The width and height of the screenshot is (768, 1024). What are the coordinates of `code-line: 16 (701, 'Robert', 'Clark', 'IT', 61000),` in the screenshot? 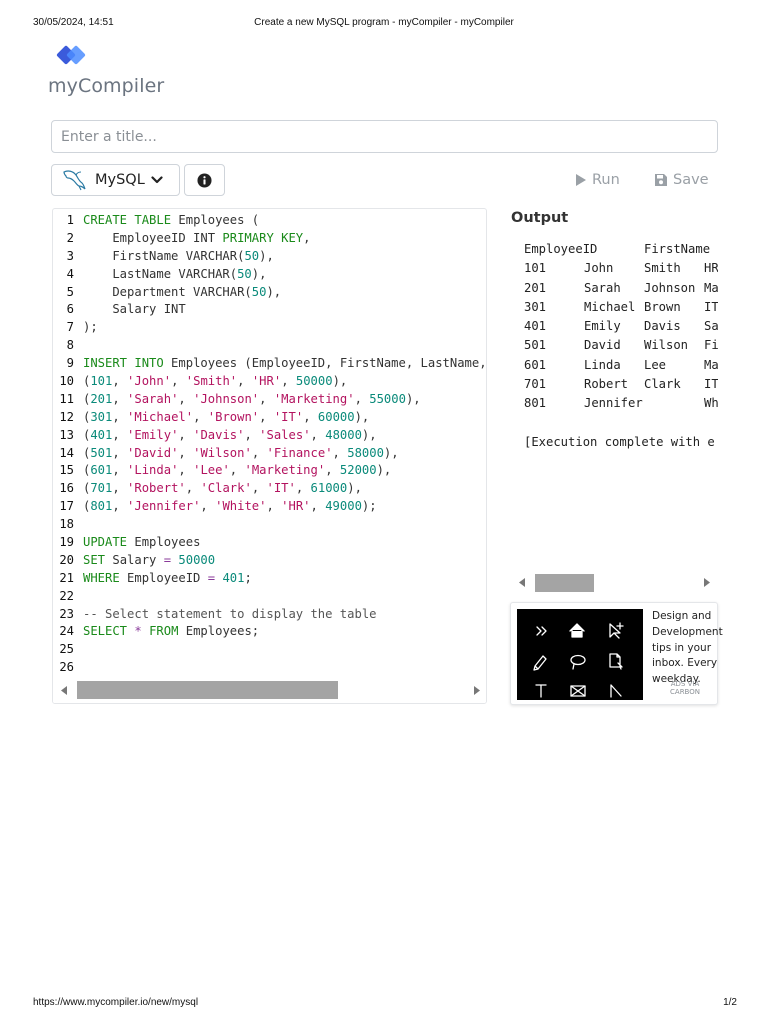 It's located at (269, 489).